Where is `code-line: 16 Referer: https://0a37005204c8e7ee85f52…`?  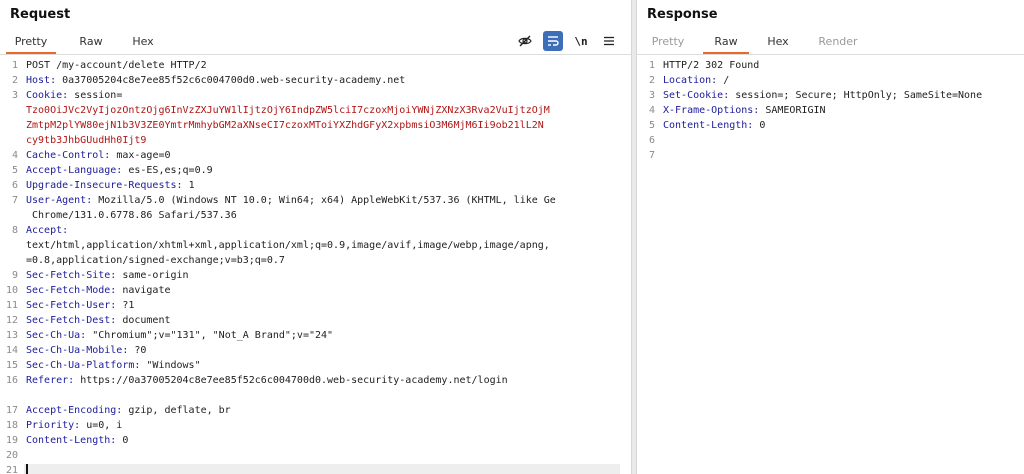 code-line: 16 Referer: https://0a37005204c8e7ee85f52… is located at coordinates (315, 381).